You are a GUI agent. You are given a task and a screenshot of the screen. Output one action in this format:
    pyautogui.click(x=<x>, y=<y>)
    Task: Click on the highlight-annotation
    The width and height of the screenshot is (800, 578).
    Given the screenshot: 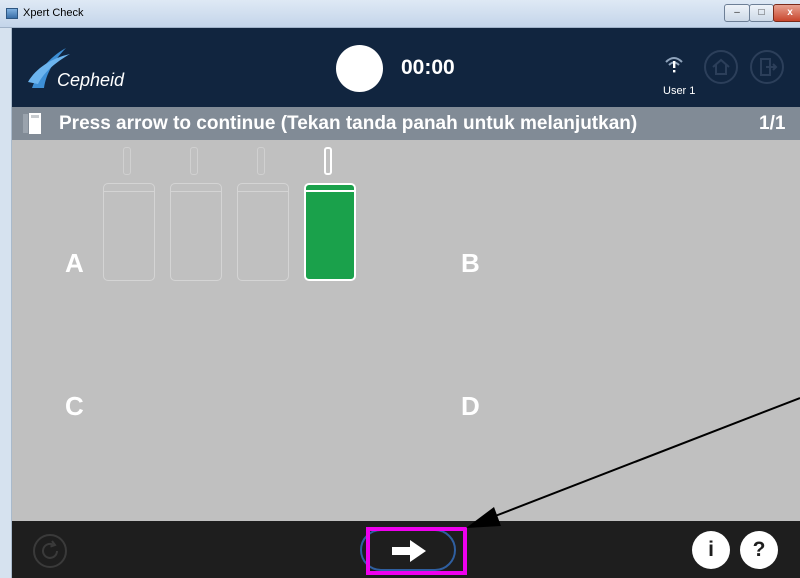 What is the action you would take?
    pyautogui.click(x=416, y=551)
    